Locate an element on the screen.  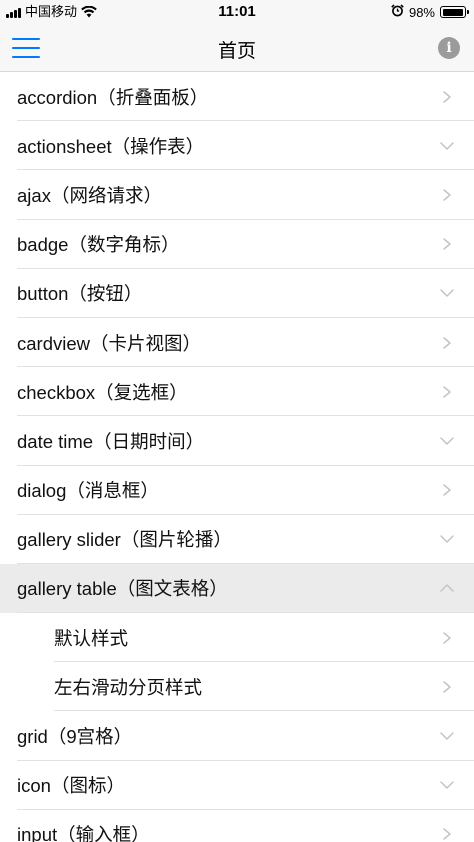
list-item: checkbox（复选框） is located at coordinates (237, 392).